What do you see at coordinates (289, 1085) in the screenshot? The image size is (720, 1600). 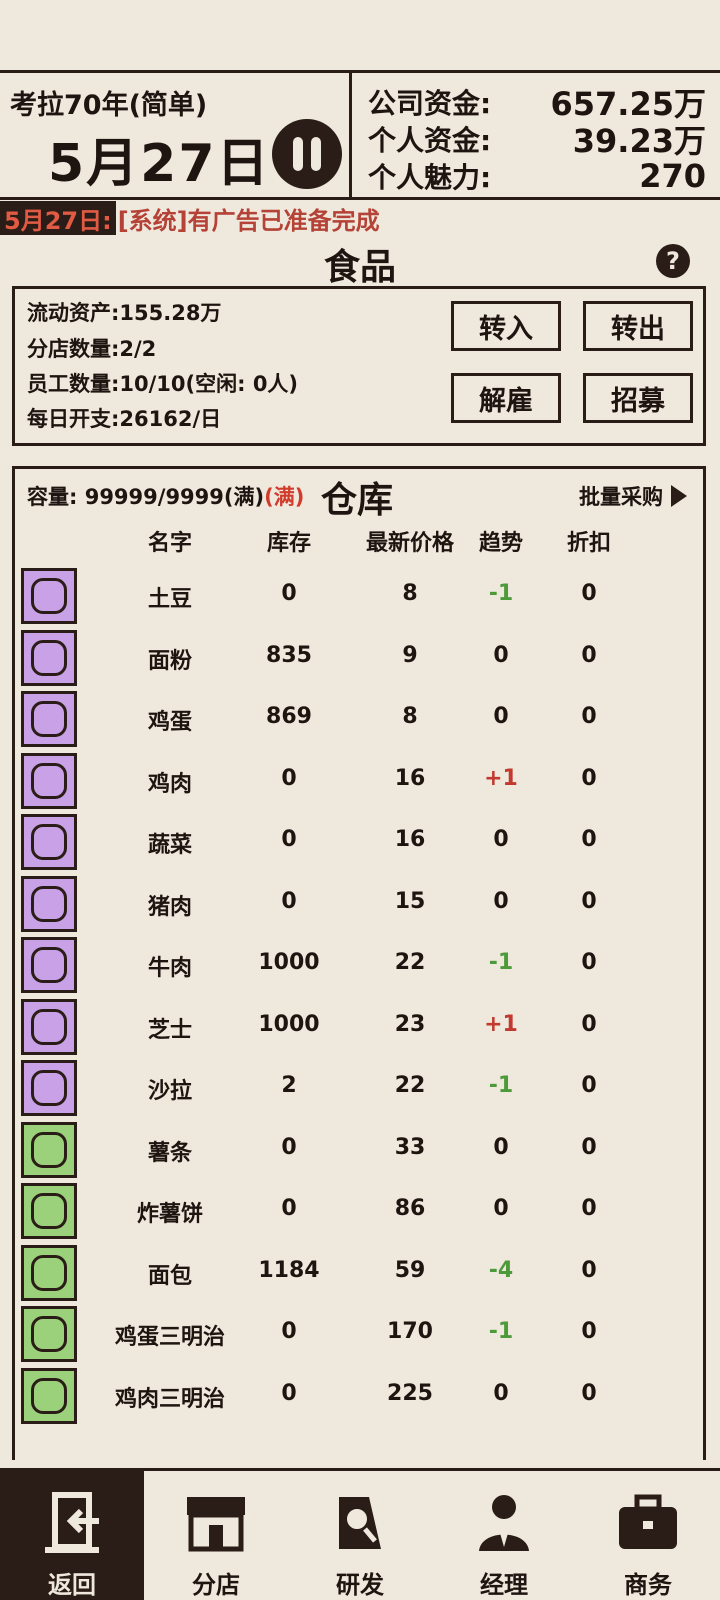 I see `item-stock: 2` at bounding box center [289, 1085].